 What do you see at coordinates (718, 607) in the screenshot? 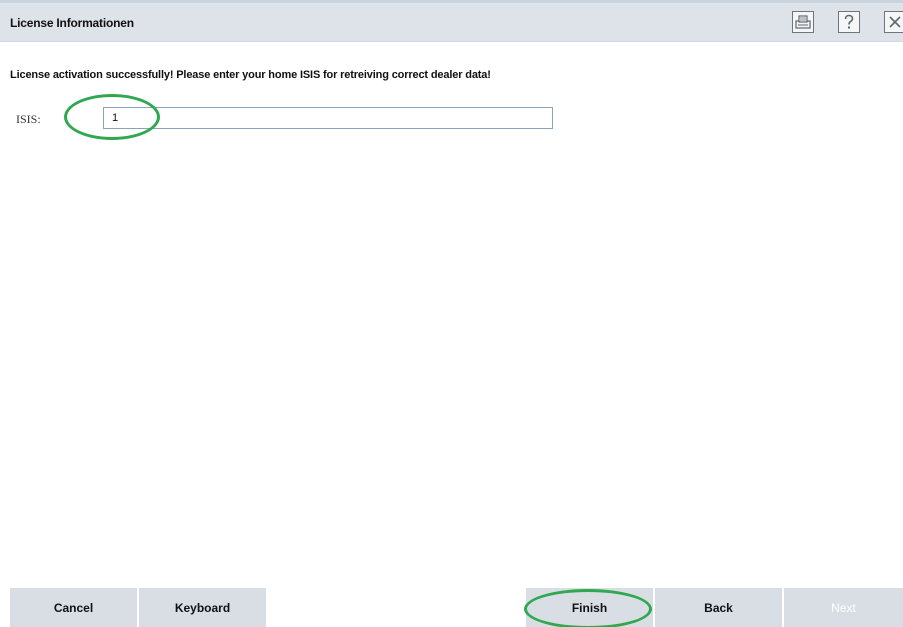
I see `back-button: Back` at bounding box center [718, 607].